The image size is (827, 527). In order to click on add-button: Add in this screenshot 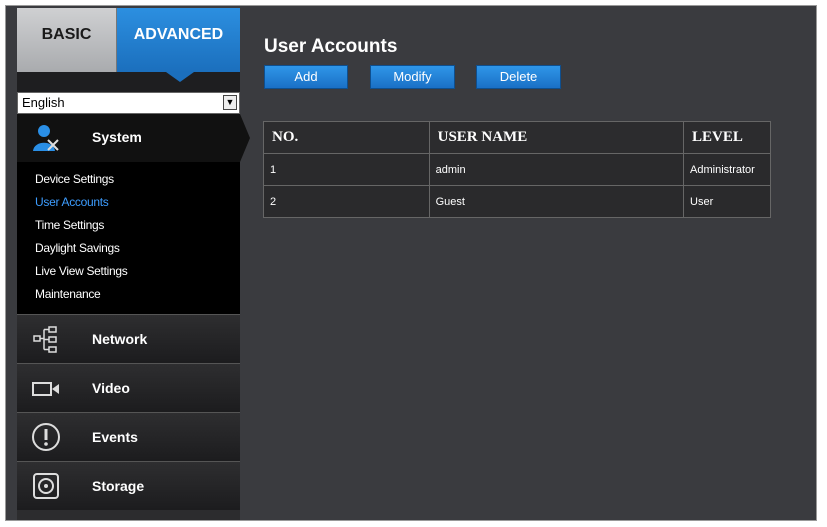, I will do `click(306, 77)`.